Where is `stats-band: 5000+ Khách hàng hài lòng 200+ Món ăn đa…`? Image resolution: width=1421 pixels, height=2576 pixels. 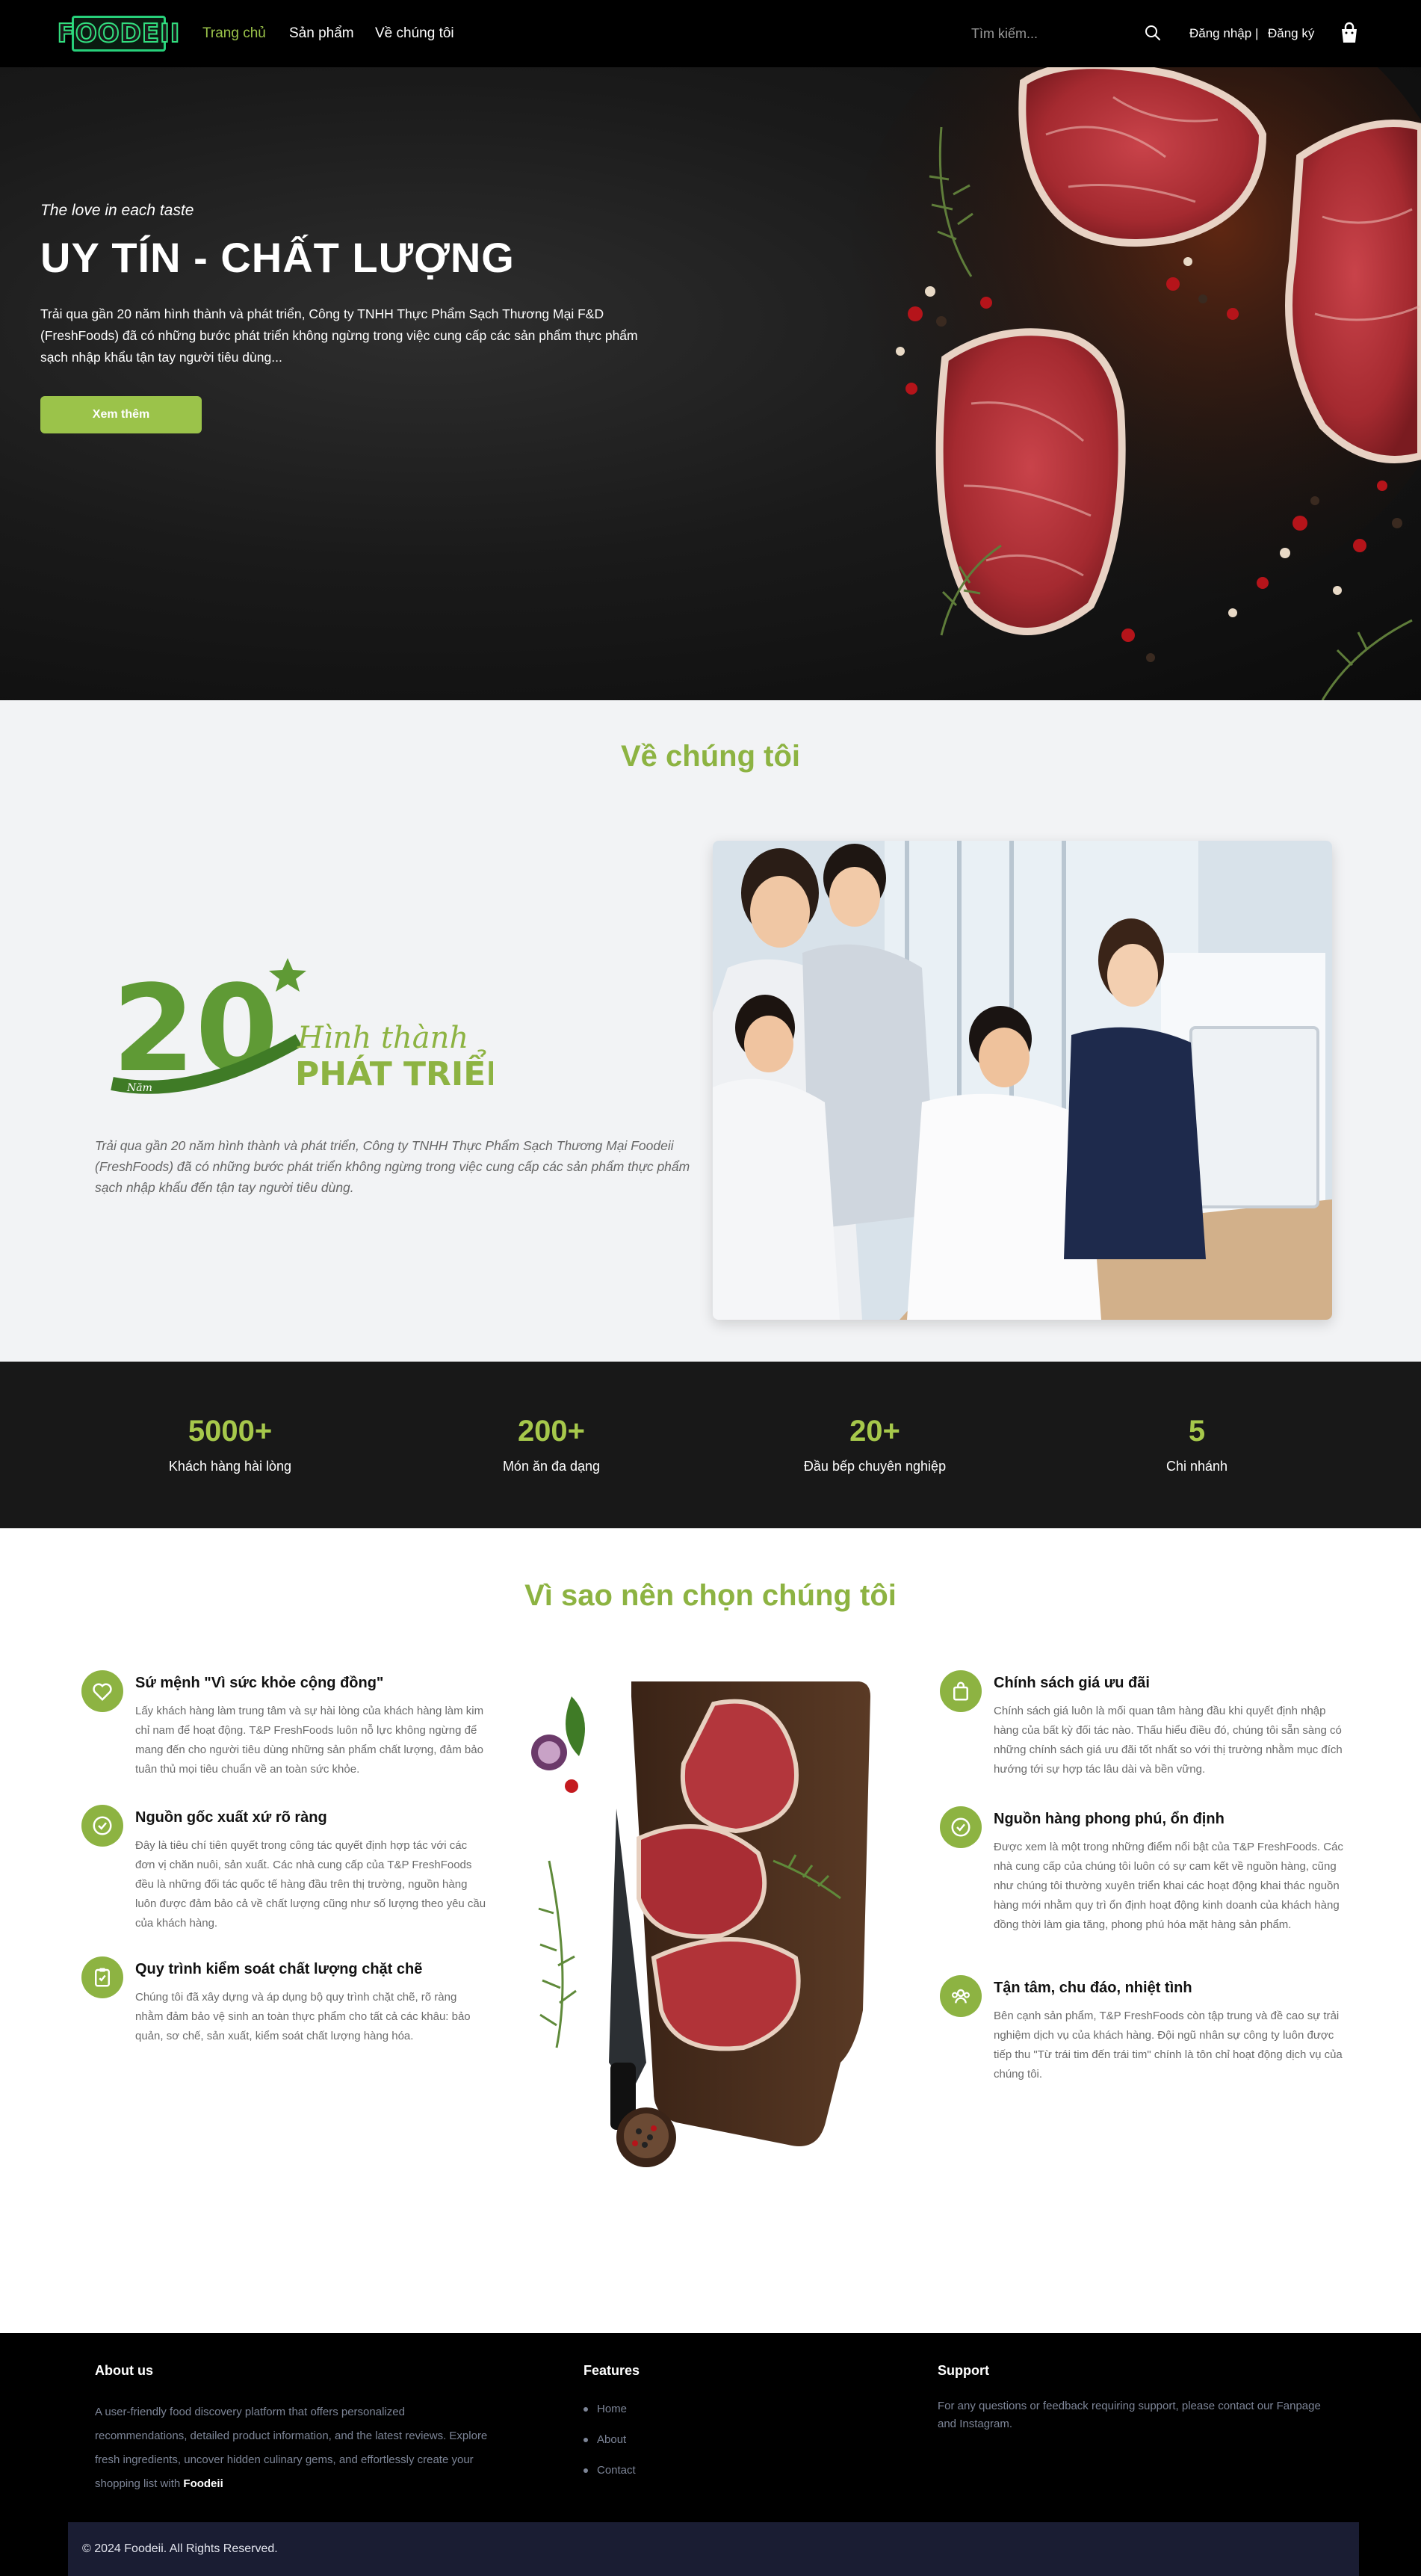
stats-band: 5000+ Khách hàng hài lòng 200+ Món ăn đa… is located at coordinates (710, 1445).